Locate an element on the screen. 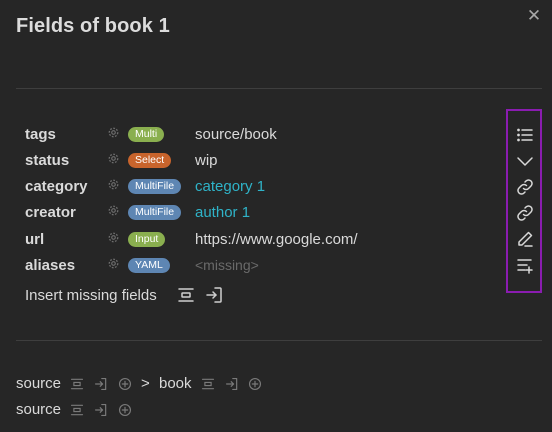  modal-title: Fields of book 1 is located at coordinates (93, 26).